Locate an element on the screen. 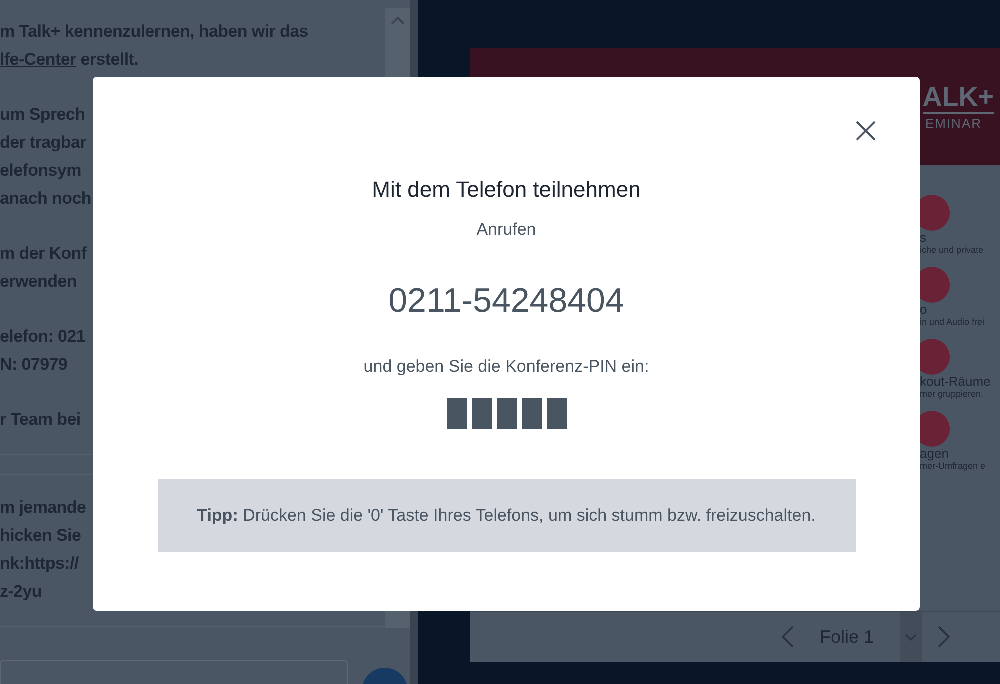  pin-instruction: und geben Sie die Konferenz-PIN ein: is located at coordinates (507, 367).